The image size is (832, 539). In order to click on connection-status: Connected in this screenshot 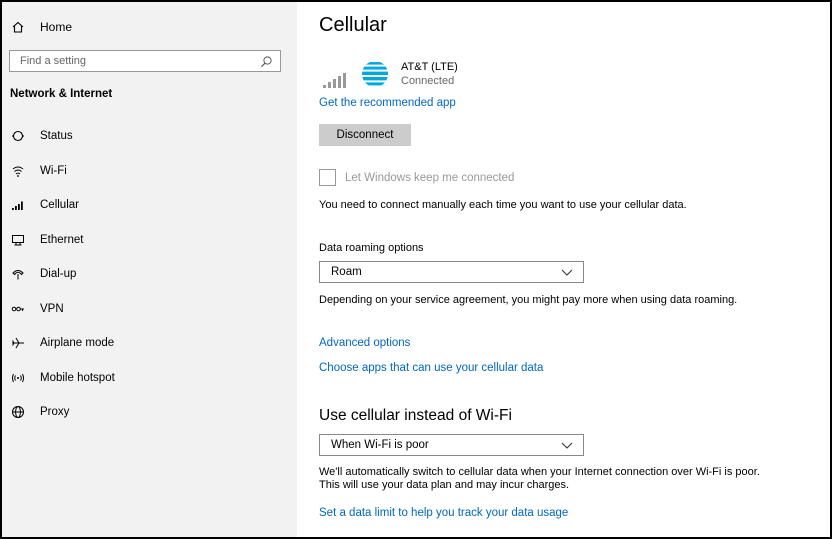, I will do `click(428, 81)`.